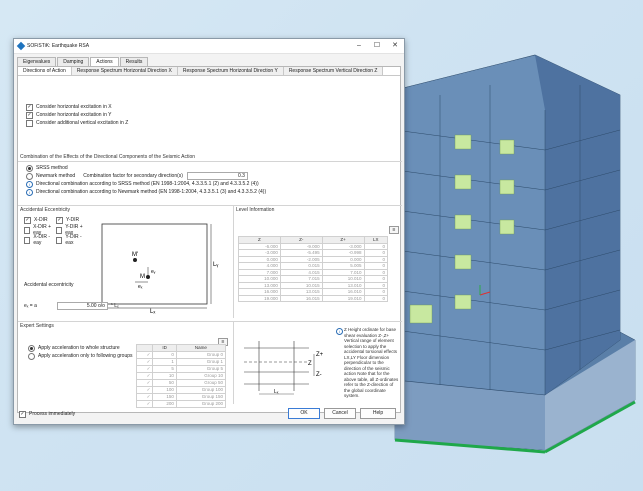 The height and width of the screenshot is (491, 643). What do you see at coordinates (45, 71) in the screenshot?
I see `subtab-directions: Directions of Action` at bounding box center [45, 71].